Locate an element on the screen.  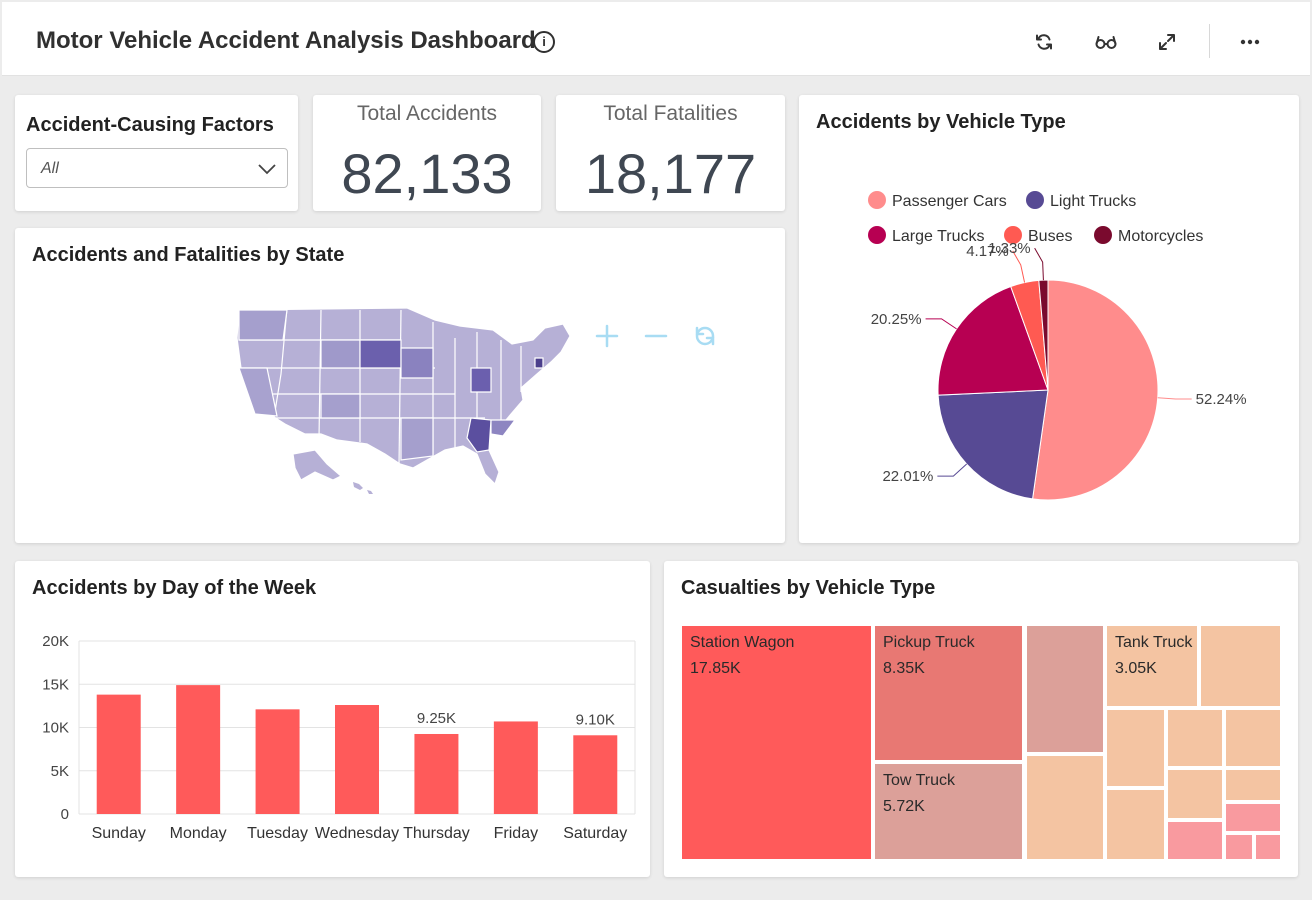
header-divider is located at coordinates (1209, 41).